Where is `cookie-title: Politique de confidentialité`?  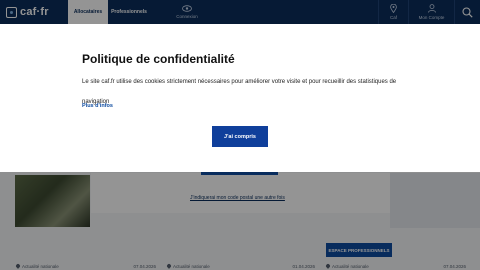
cookie-title: Politique de confidentialité is located at coordinates (158, 59).